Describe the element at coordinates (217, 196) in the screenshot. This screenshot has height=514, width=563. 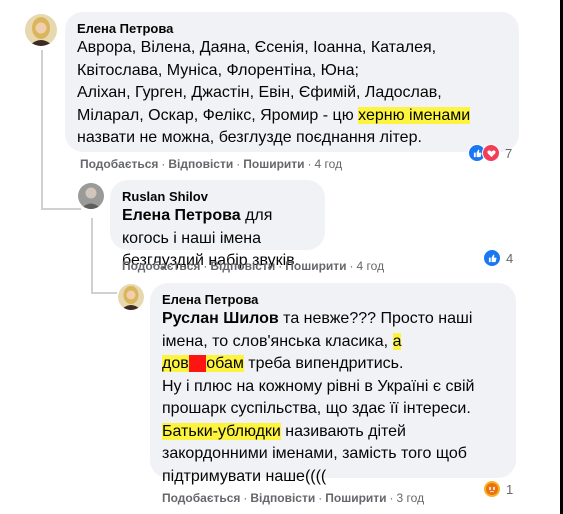
I see `comment-author: Ruslan Shilov` at that location.